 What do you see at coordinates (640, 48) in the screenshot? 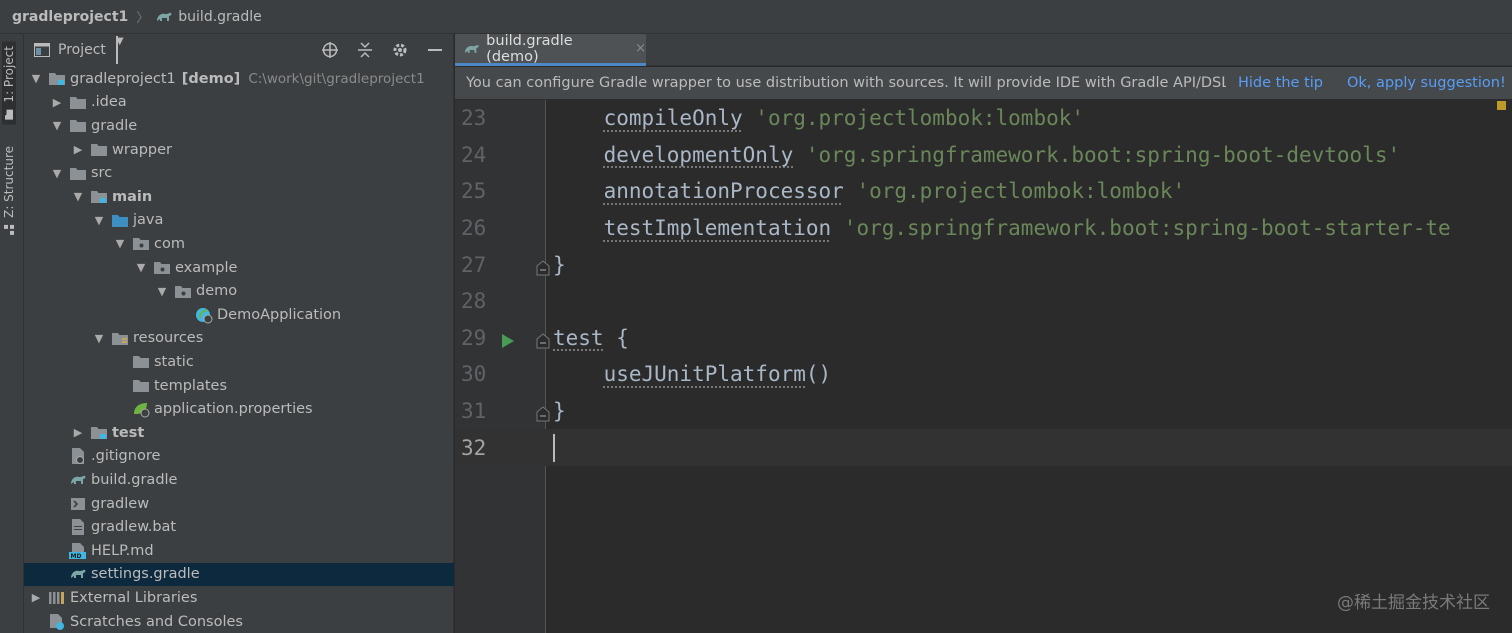
I see `close-icon: ×` at bounding box center [640, 48].